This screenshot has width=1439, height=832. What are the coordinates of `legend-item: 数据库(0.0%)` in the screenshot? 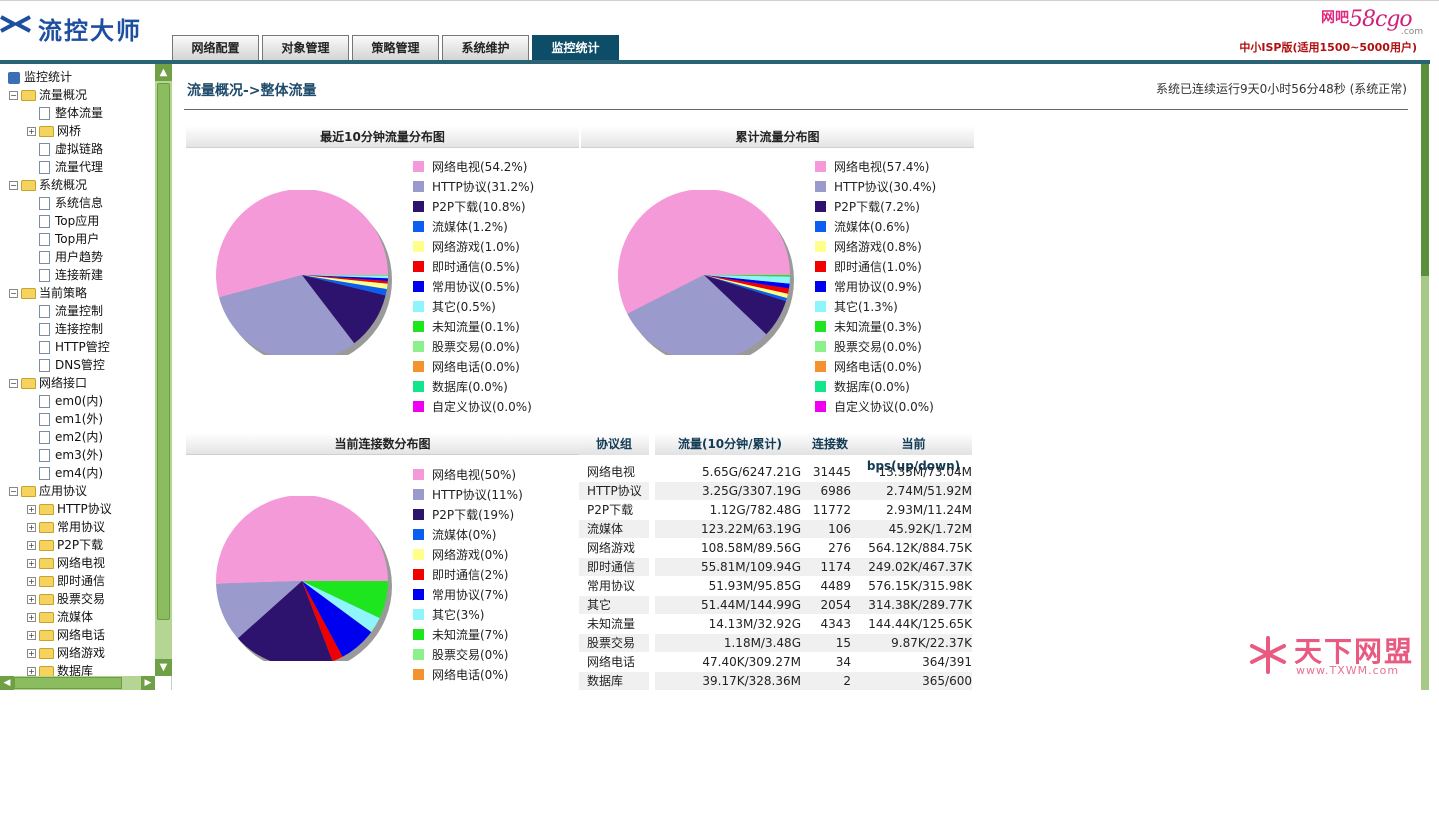 It's located at (862, 387).